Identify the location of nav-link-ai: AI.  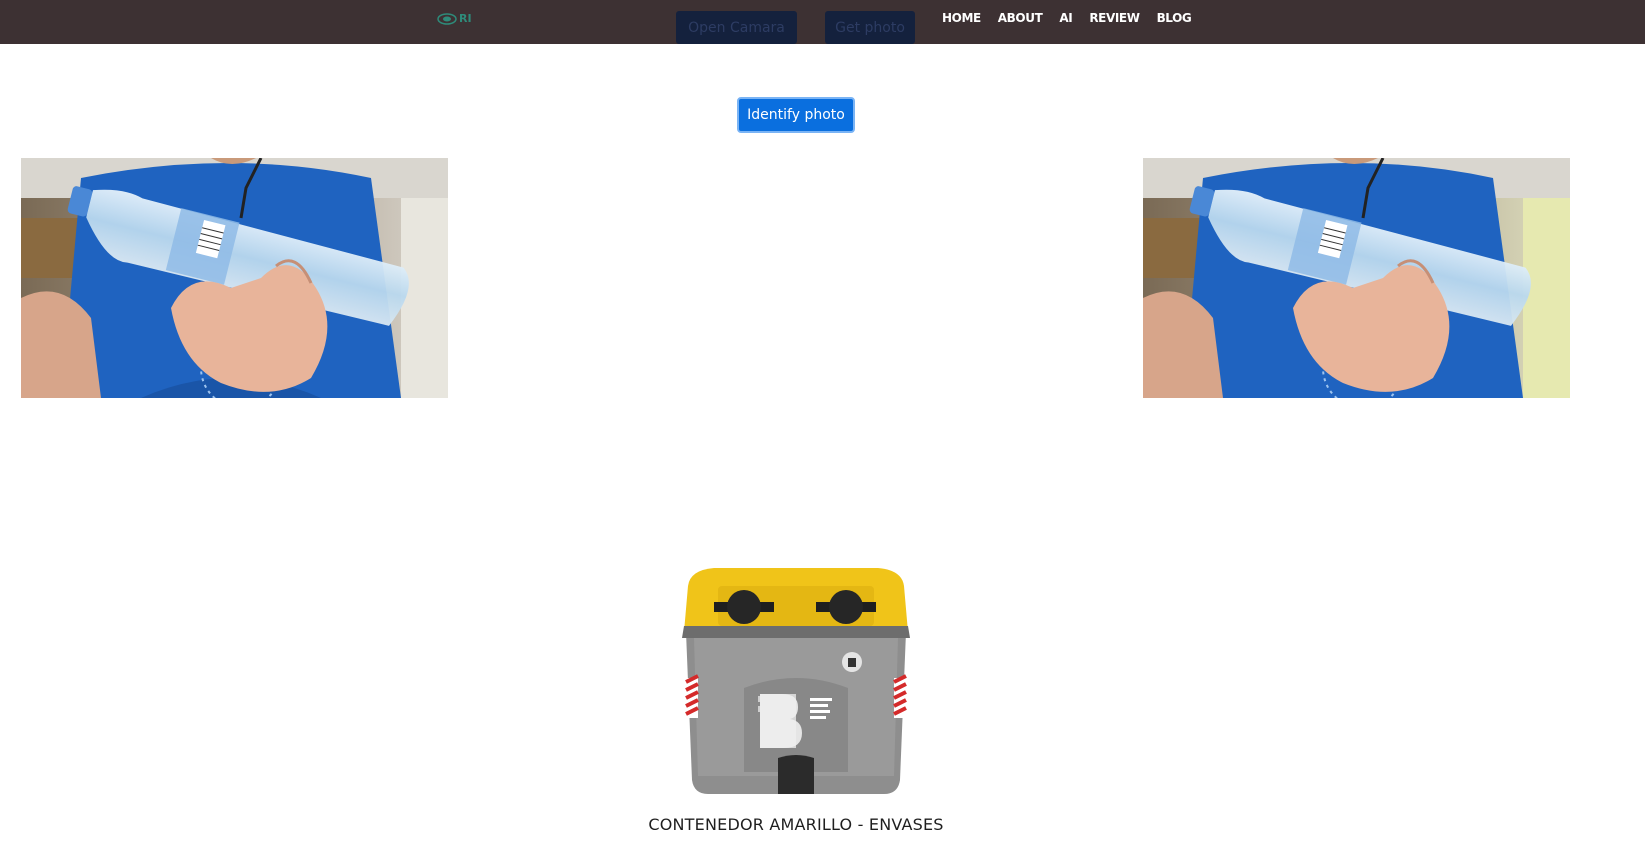
(1065, 18).